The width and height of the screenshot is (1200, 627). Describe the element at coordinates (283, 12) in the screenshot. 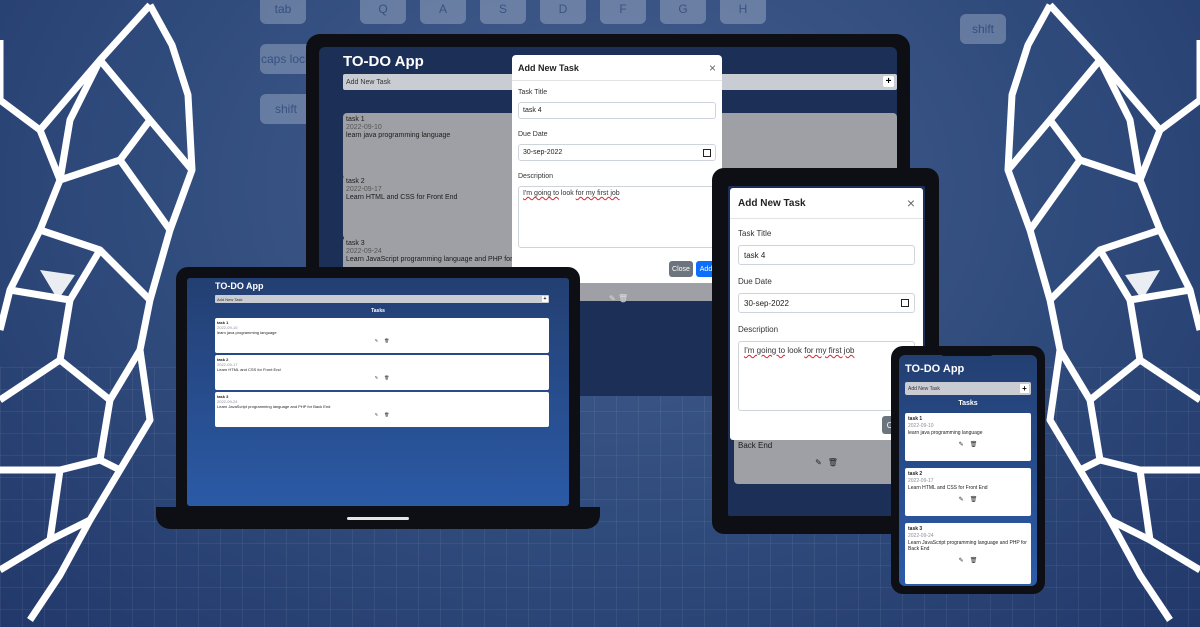

I see `key-tab: tab` at that location.